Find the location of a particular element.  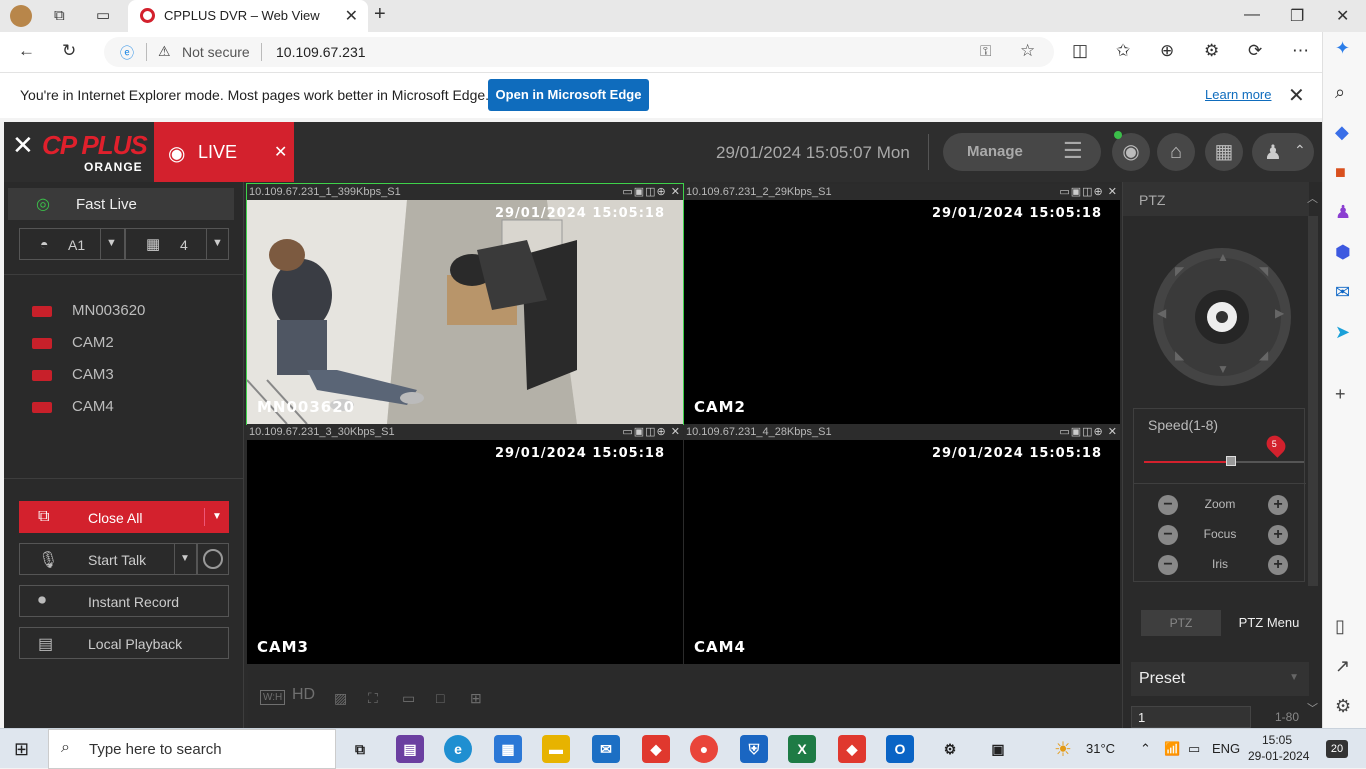

instant-record-button: ⏺ Instant Record is located at coordinates (124, 601).